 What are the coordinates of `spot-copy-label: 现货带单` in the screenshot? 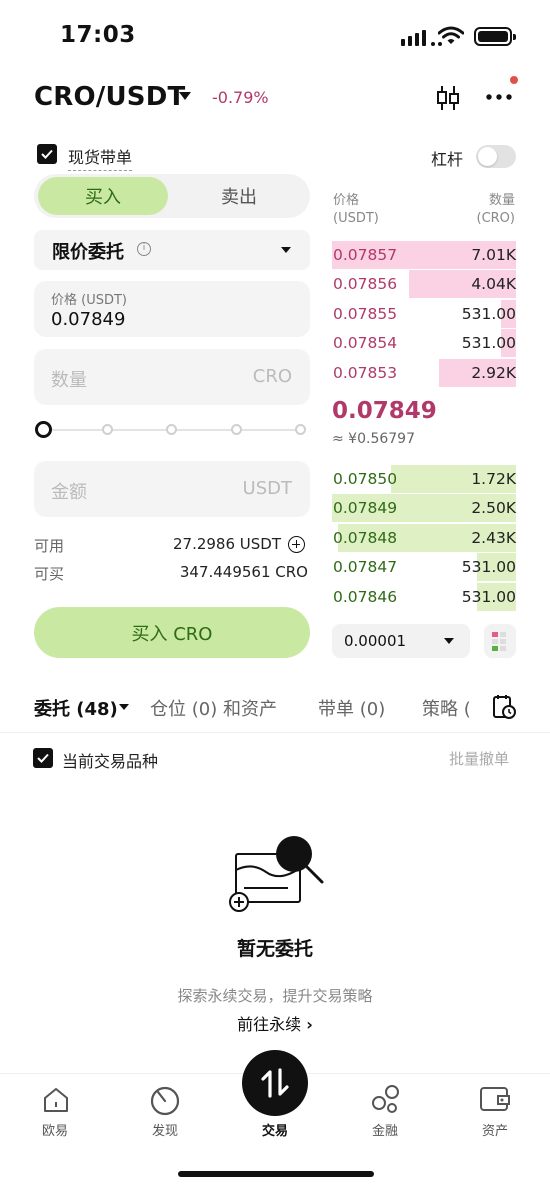 It's located at (100, 157).